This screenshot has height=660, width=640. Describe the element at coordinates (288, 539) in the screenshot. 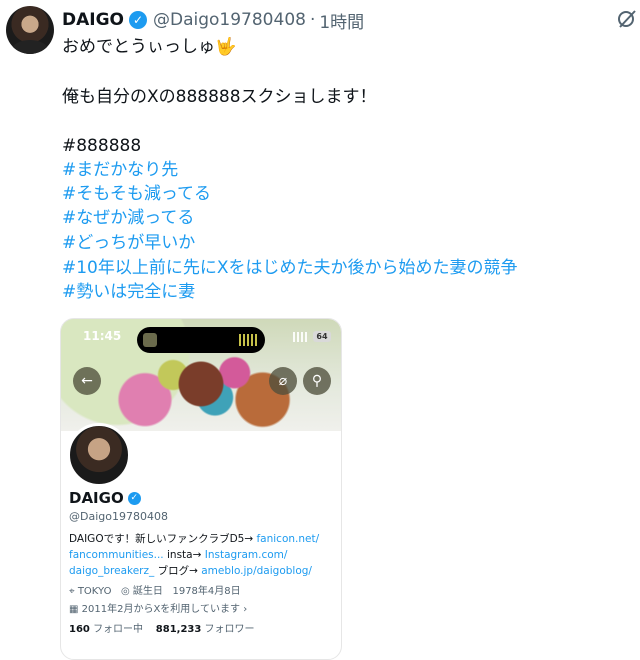

I see `bio-link: fanicon.net/` at that location.